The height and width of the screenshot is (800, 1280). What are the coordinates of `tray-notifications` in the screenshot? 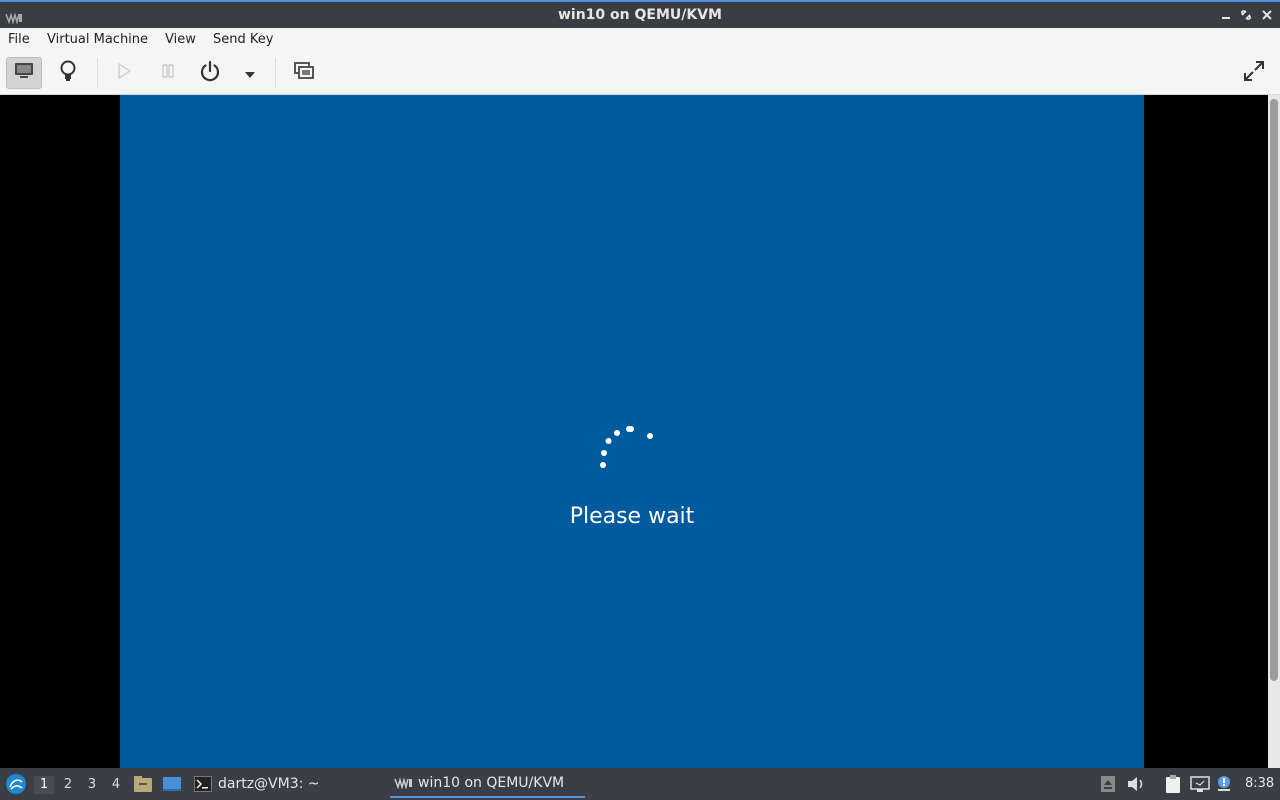 It's located at (1224, 784).